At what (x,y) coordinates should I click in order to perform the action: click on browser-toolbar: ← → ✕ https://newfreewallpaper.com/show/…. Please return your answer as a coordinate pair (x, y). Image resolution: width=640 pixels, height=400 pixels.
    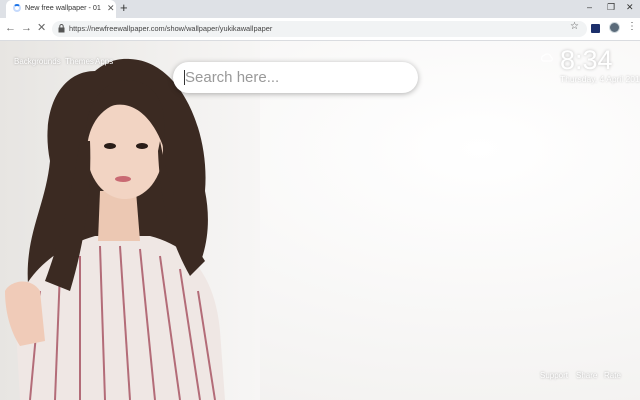
    Looking at the image, I should click on (320, 29).